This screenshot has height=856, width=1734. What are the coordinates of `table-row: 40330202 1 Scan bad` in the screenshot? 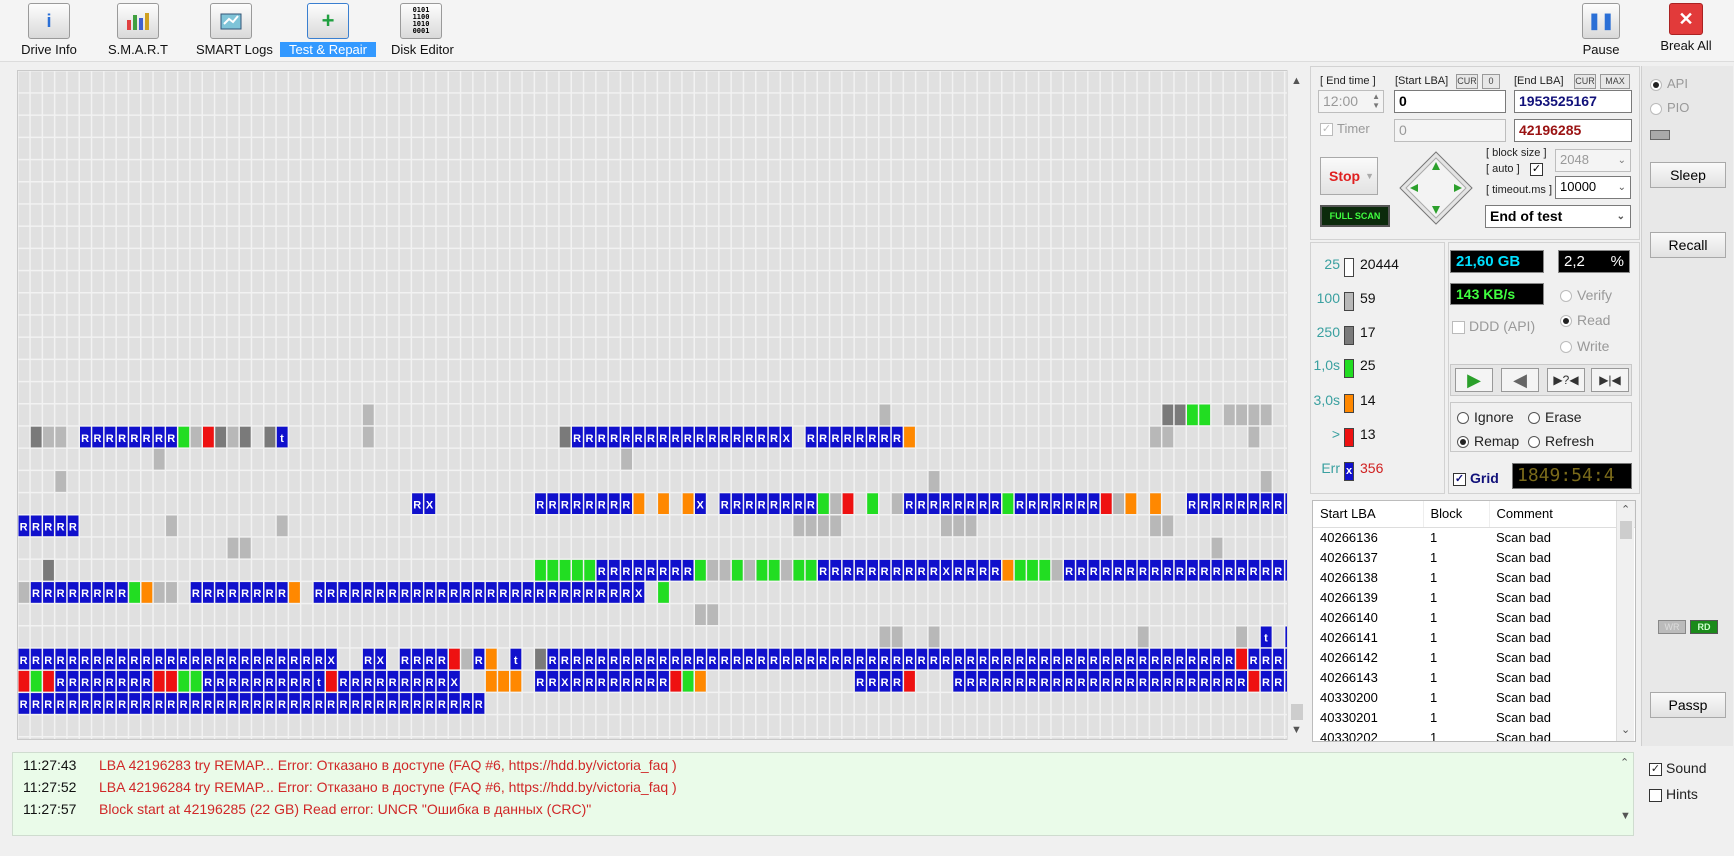 It's located at (1474, 734).